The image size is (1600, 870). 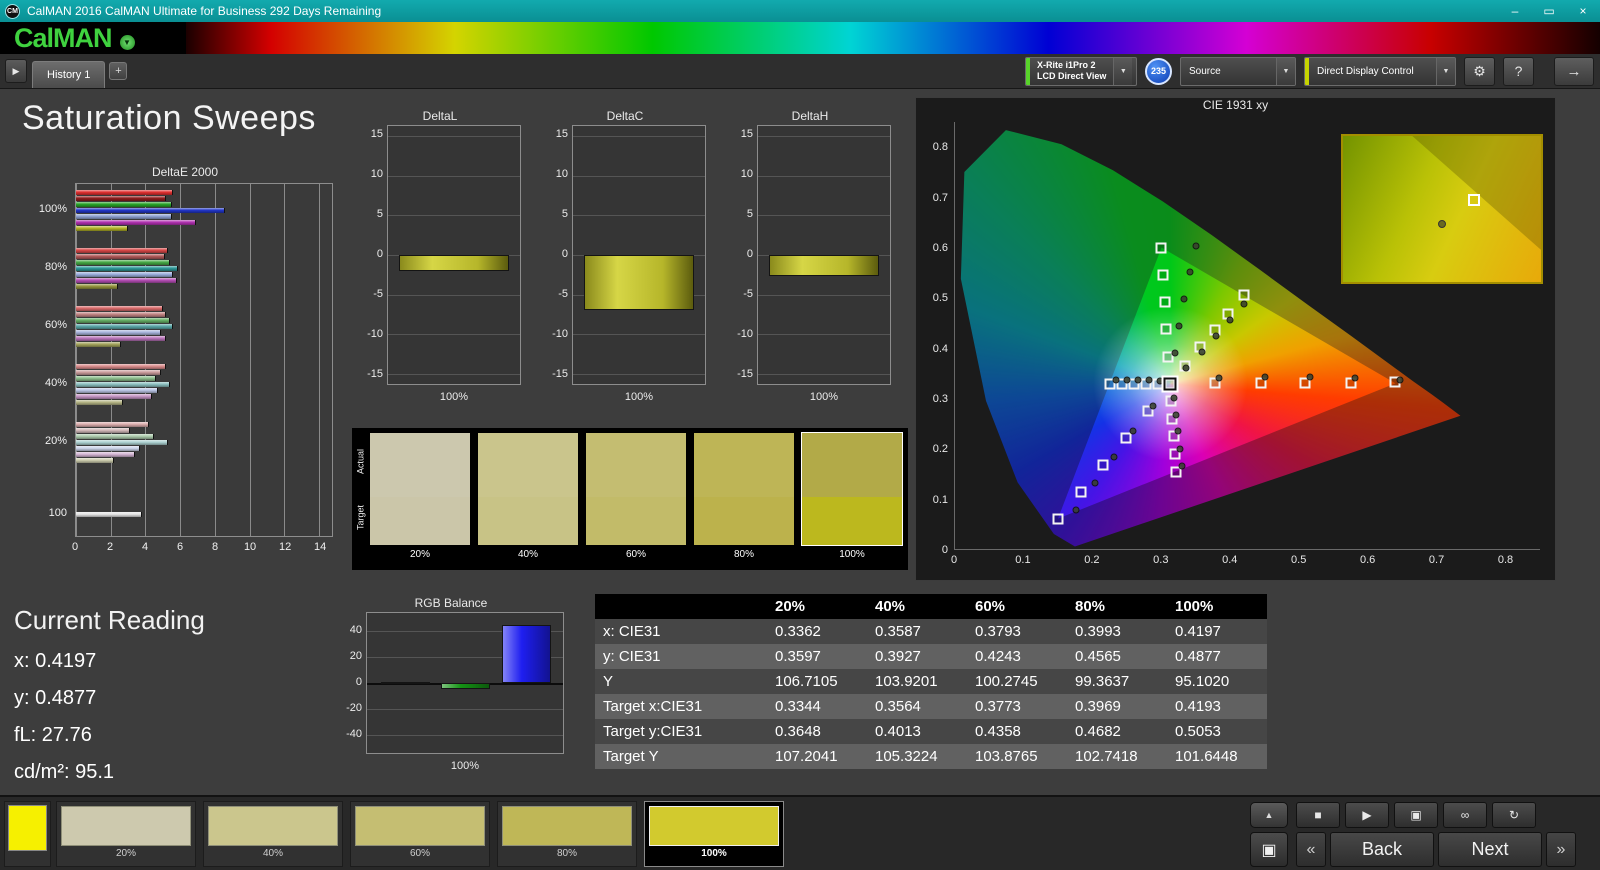 I want to click on sweep-level-buttons: 20% 40% 60% 80% 100%, so click(x=426, y=834).